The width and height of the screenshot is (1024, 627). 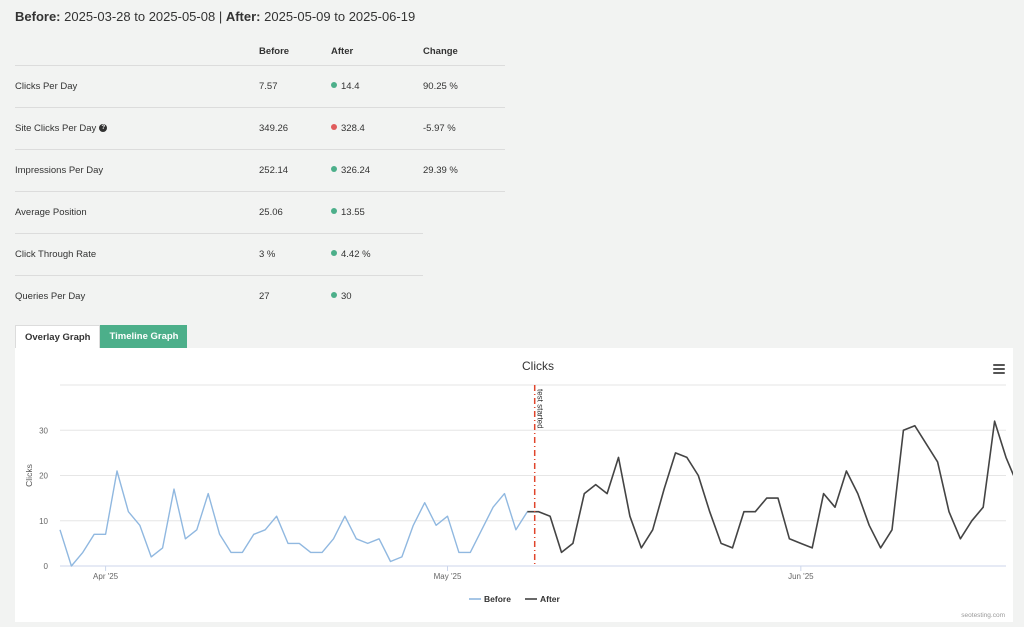 What do you see at coordinates (140, 16) in the screenshot?
I see `before-range: 2025-03-28 to 2025-05-08` at bounding box center [140, 16].